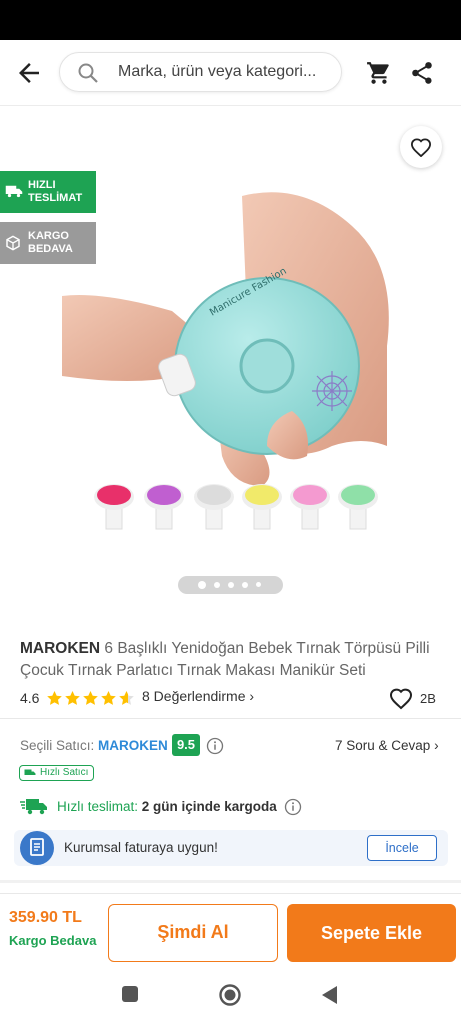  I want to click on product-brand: MAROKEN, so click(60, 648).